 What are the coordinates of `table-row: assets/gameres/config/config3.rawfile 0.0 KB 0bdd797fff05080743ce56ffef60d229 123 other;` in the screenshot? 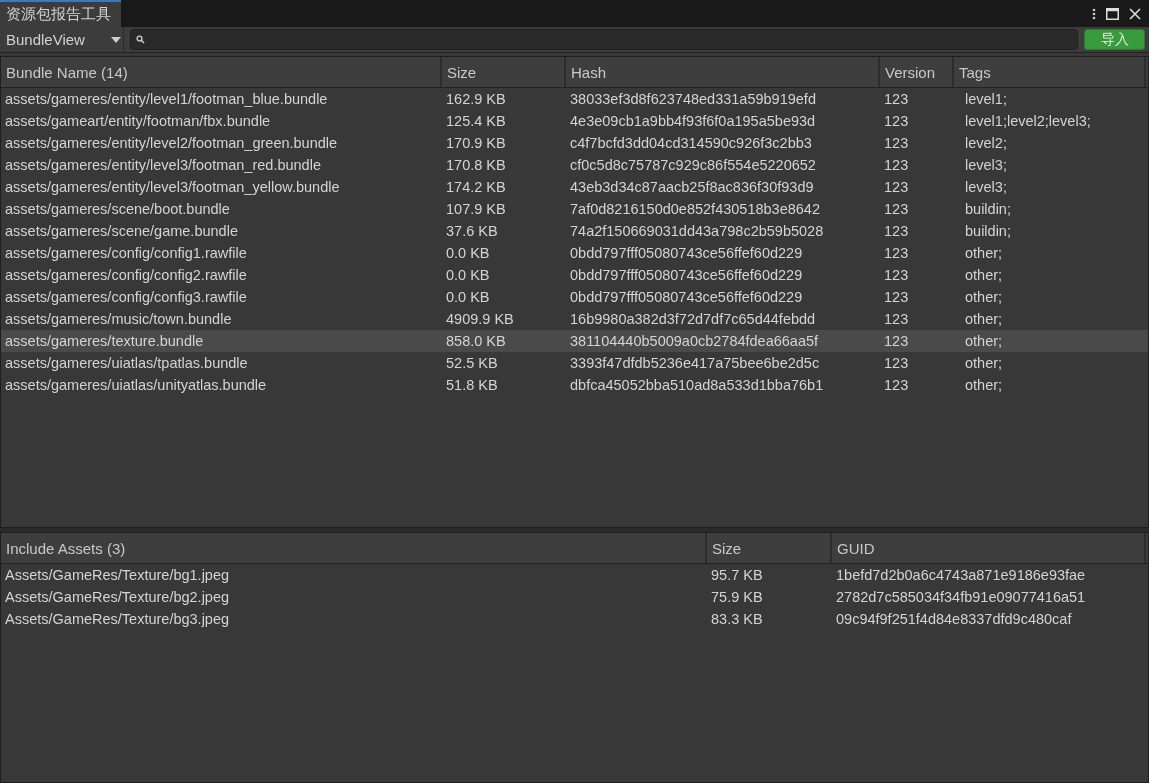 It's located at (574, 297).